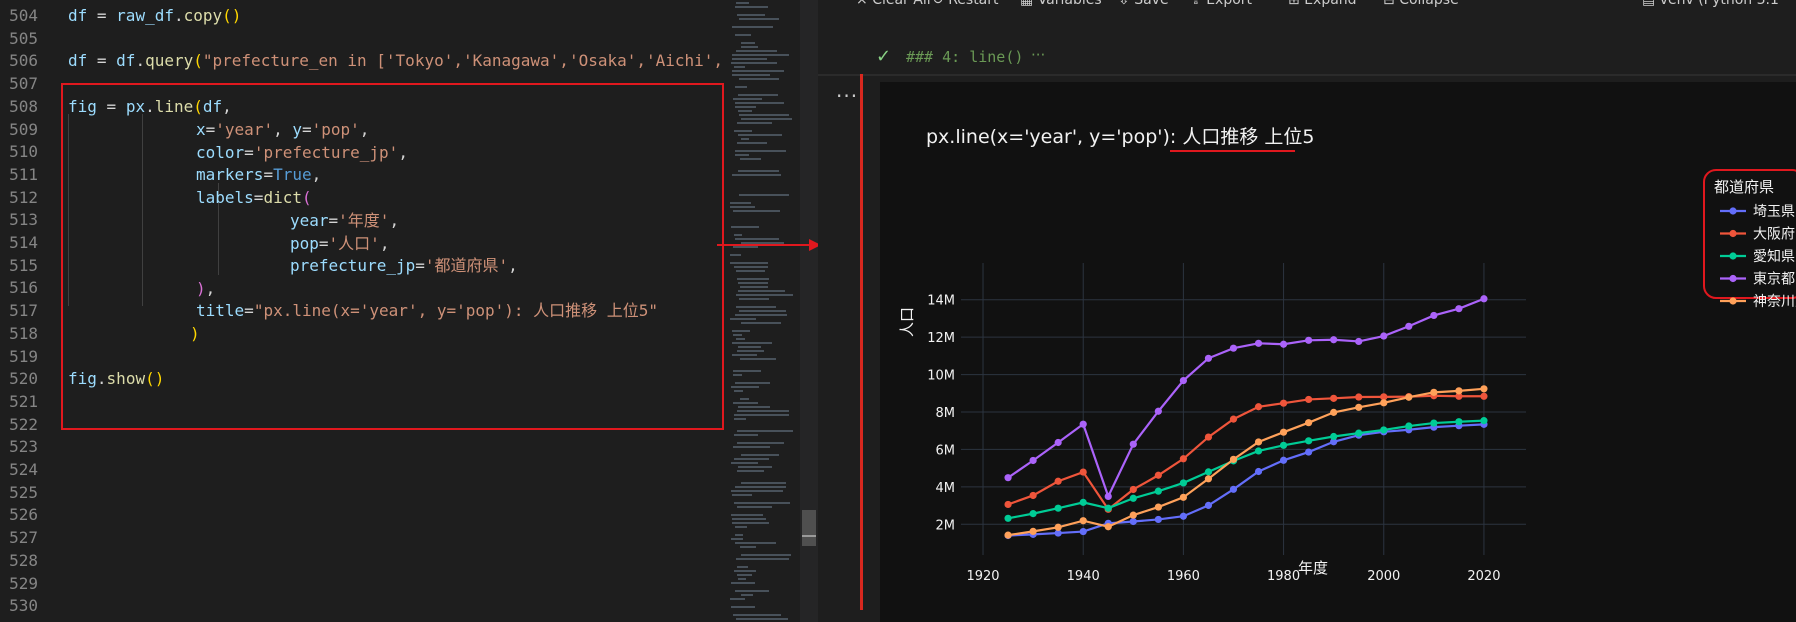 Image resolution: width=1796 pixels, height=622 pixels. What do you see at coordinates (965, 4) in the screenshot?
I see `restart-button: ↻ Restart` at bounding box center [965, 4].